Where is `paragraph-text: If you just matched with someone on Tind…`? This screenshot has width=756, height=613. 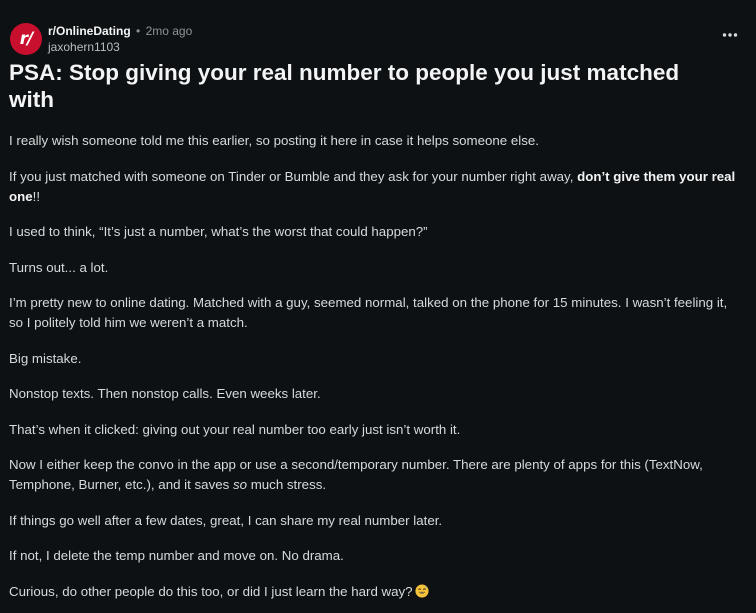
paragraph-text: If you just matched with someone on Tind… is located at coordinates (293, 176).